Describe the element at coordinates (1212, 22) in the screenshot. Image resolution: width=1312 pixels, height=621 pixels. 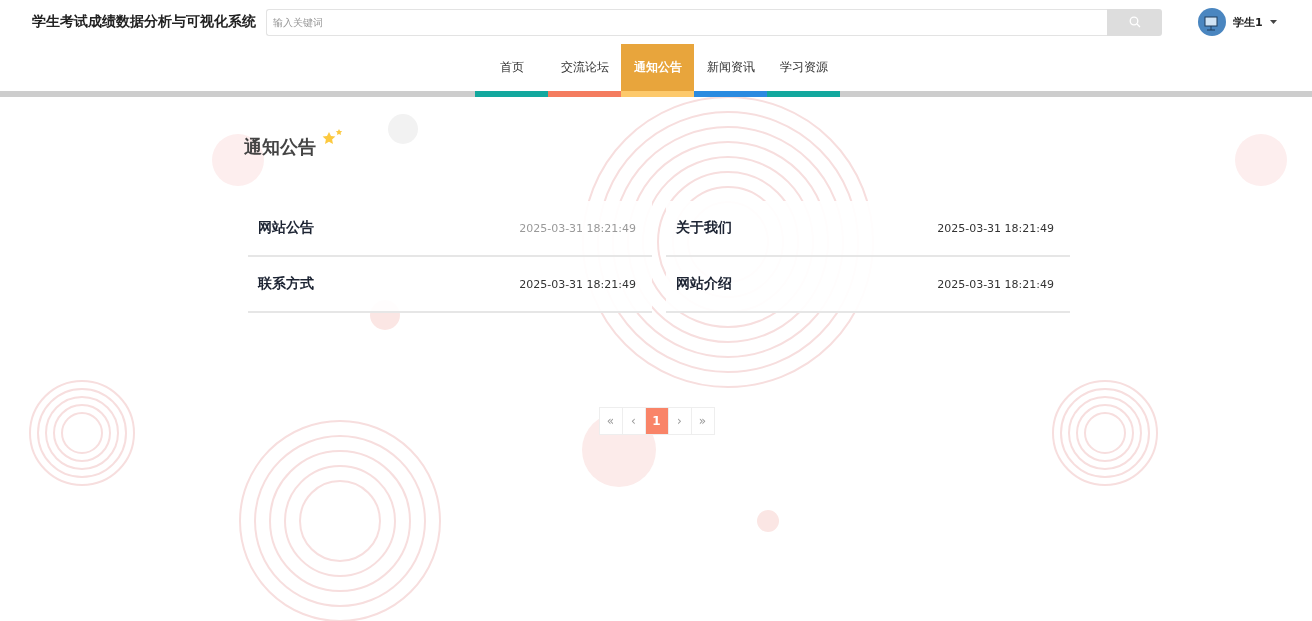
I see `avatar` at that location.